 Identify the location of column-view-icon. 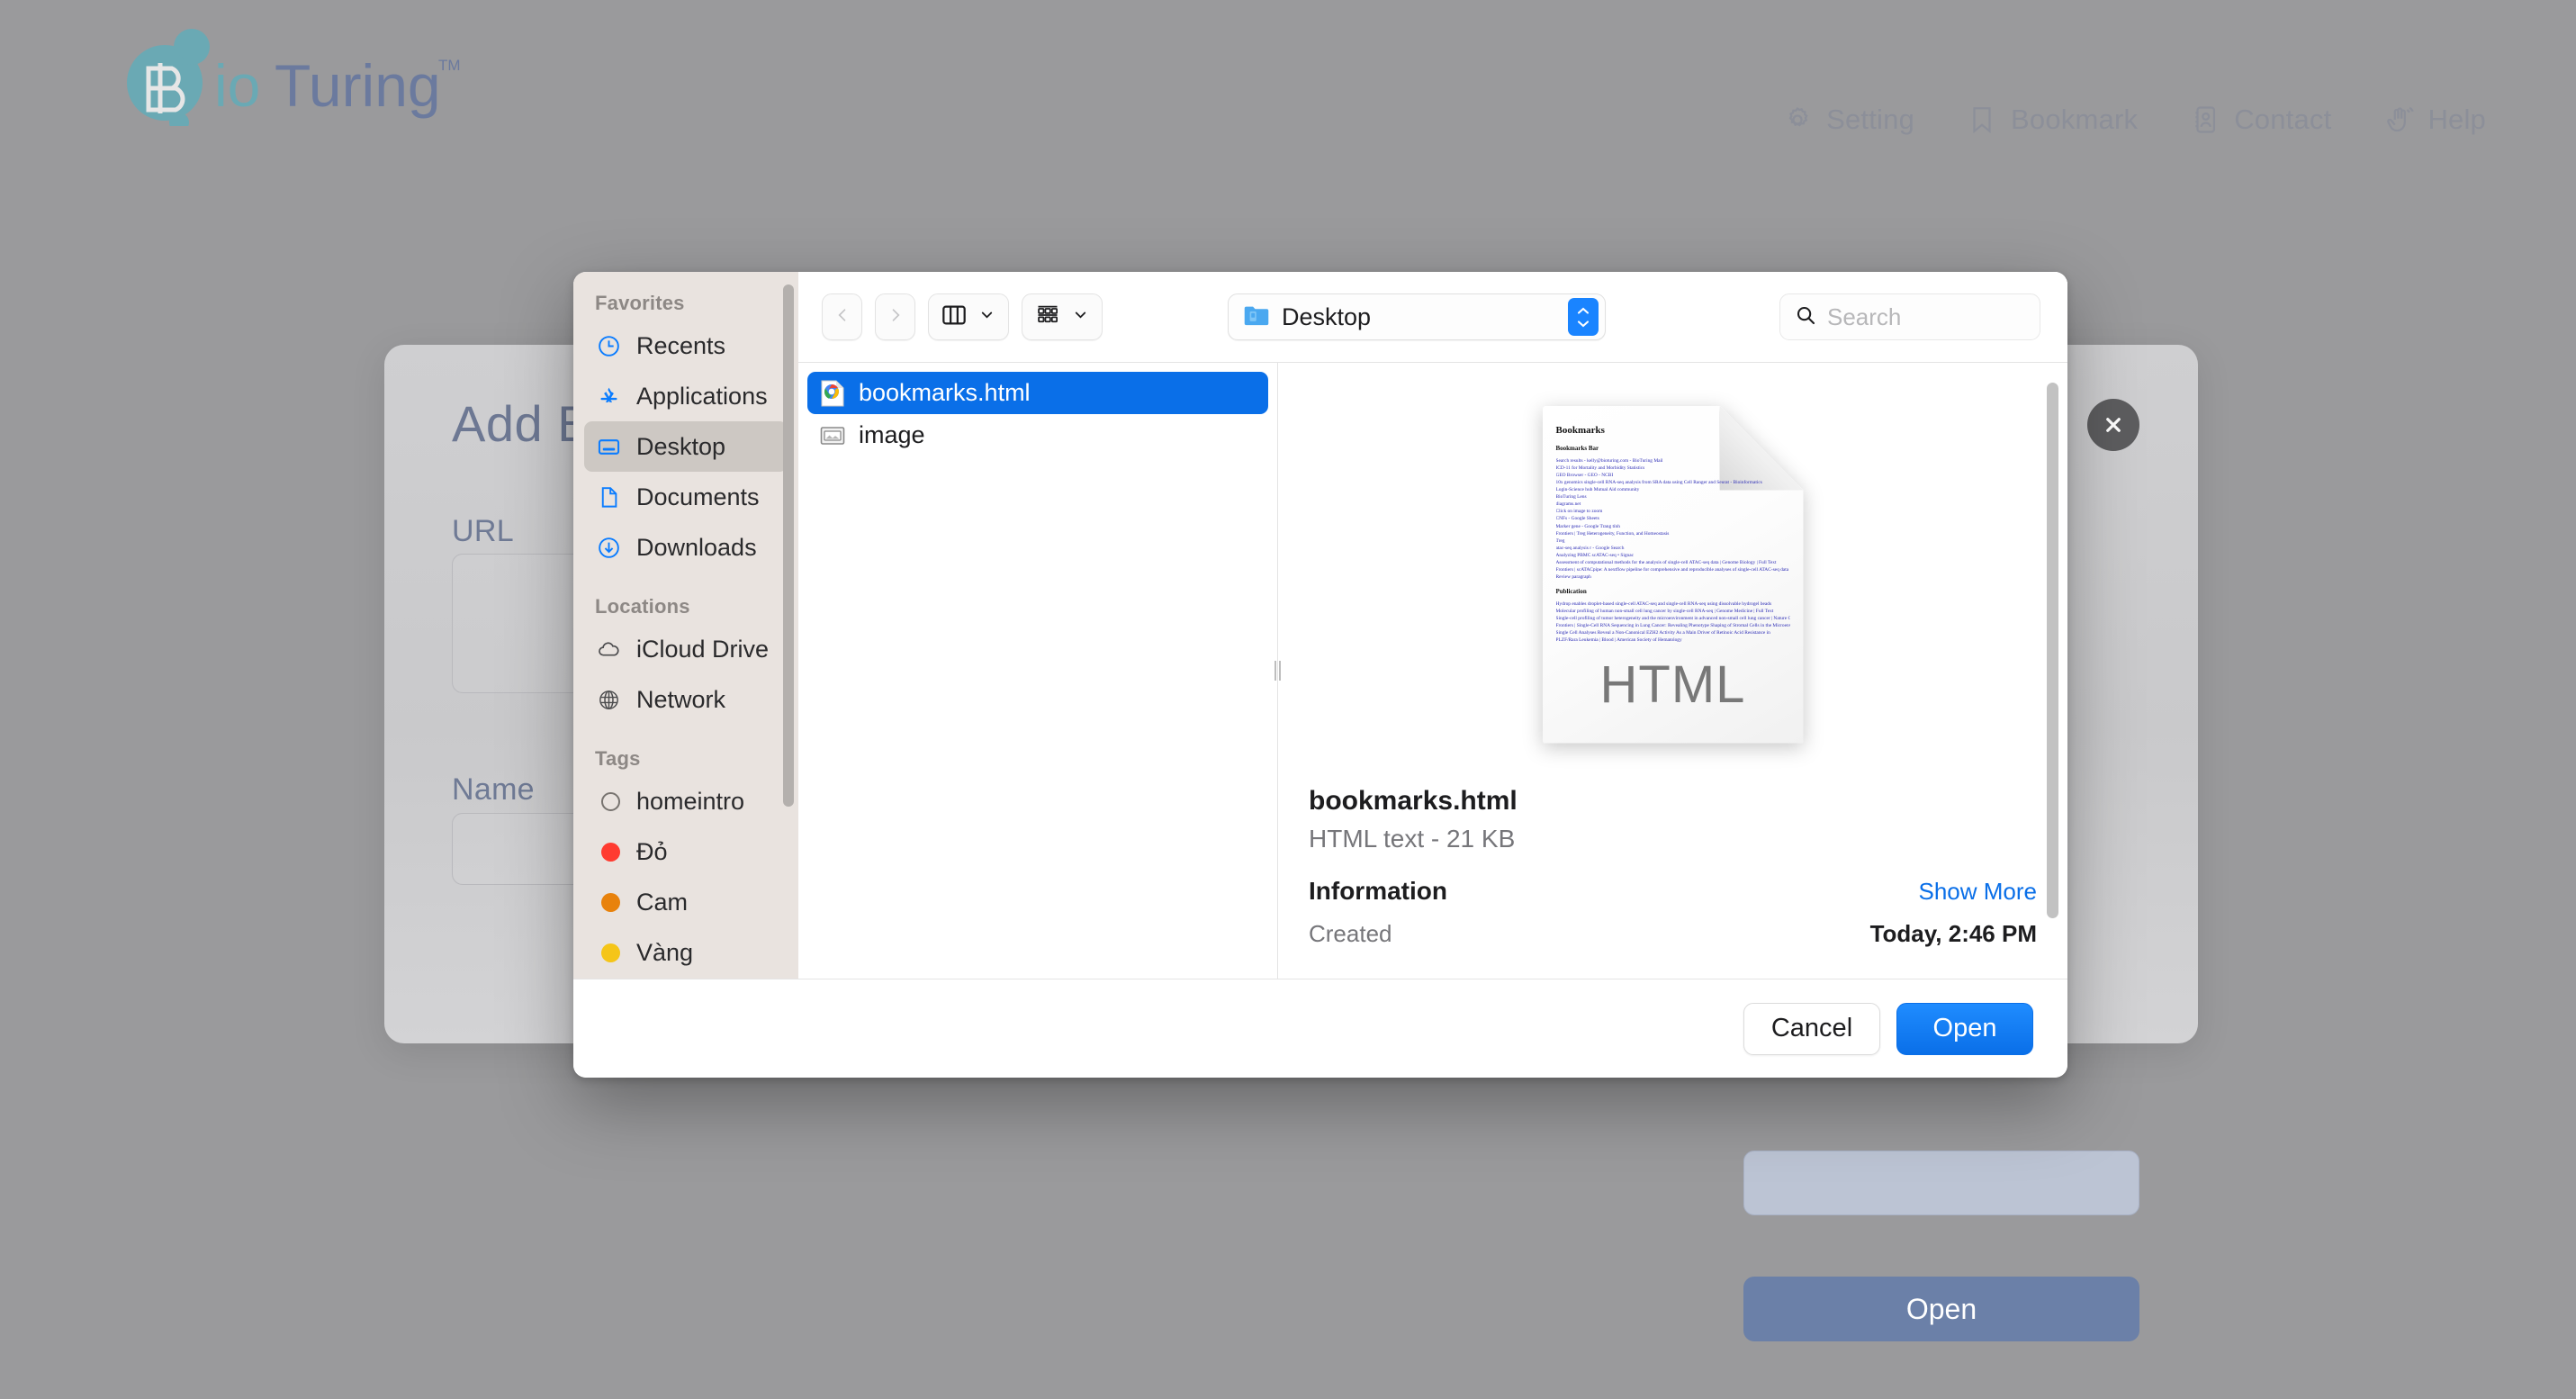
(954, 317).